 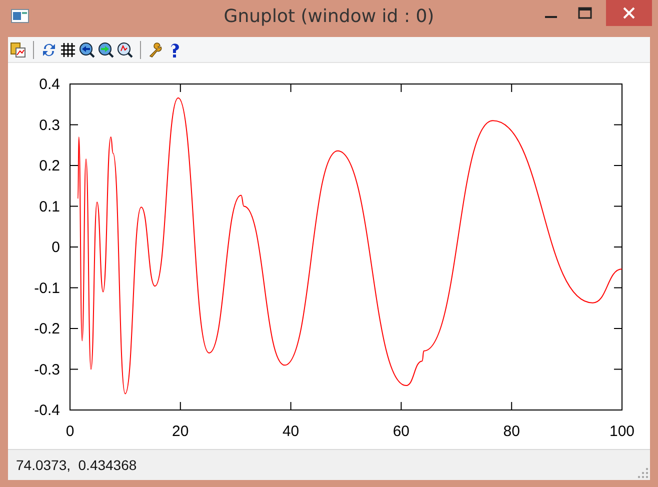 I want to click on tick-label: -0.2, so click(x=47, y=329).